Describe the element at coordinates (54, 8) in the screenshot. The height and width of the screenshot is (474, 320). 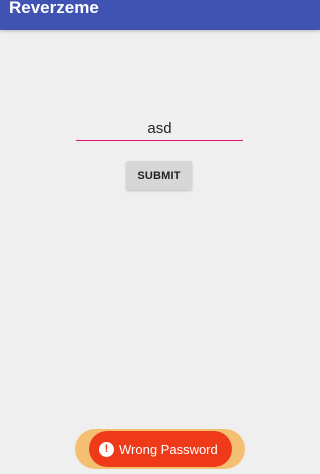
I see `app-title: Reverzeme` at that location.